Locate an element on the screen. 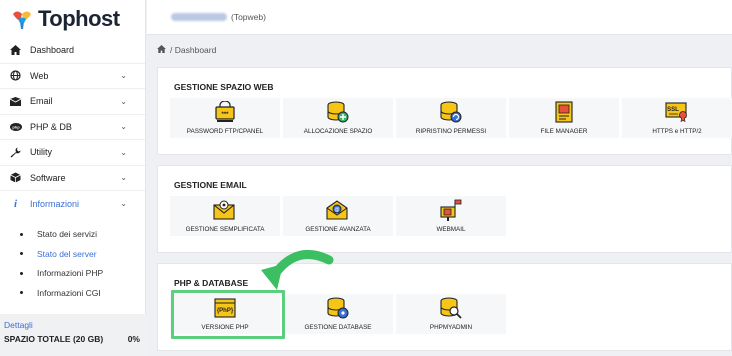 This screenshot has width=732, height=356. wrench-icon is located at coordinates (15, 152).